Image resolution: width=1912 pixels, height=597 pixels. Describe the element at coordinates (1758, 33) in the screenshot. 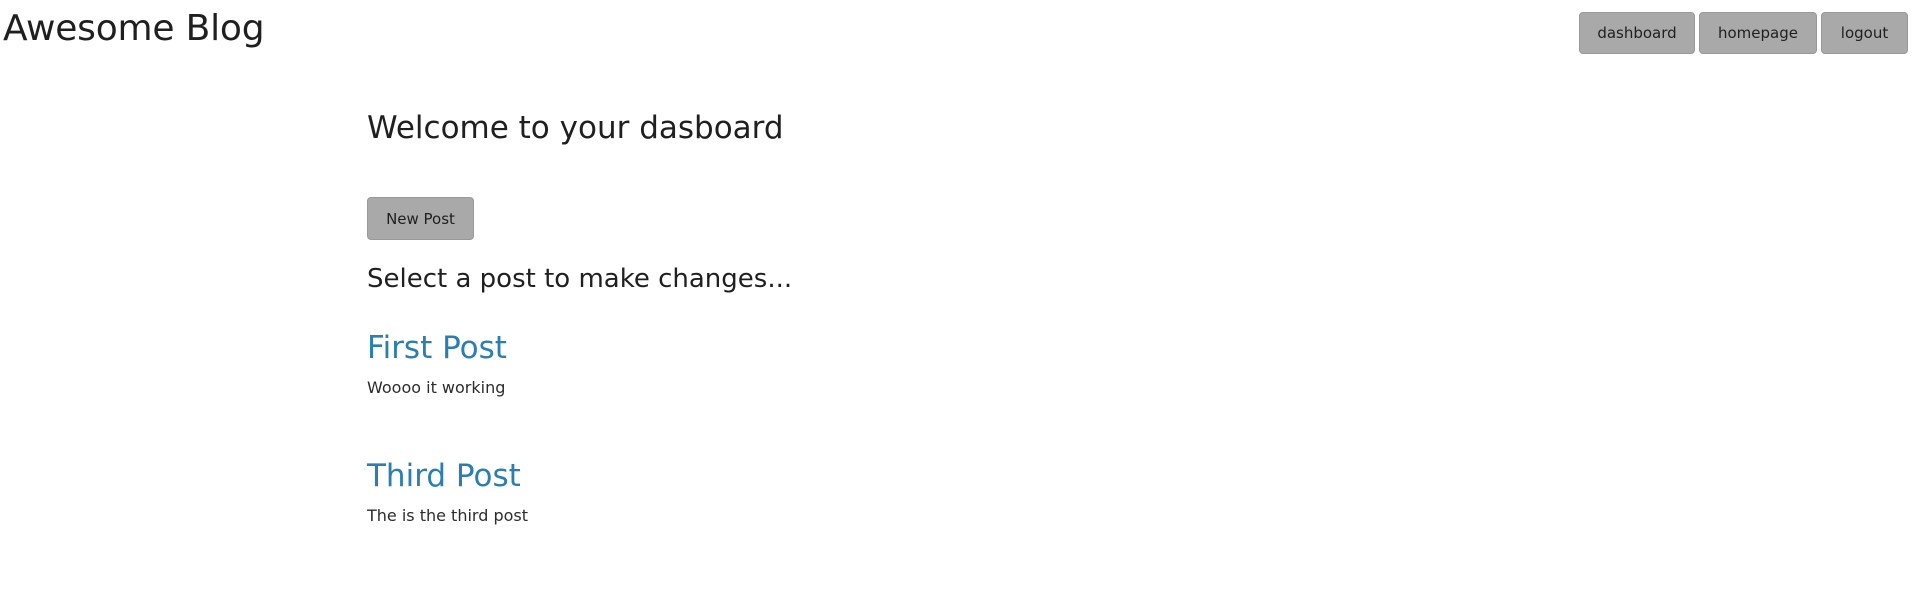

I see `homepage-button: homepage` at that location.